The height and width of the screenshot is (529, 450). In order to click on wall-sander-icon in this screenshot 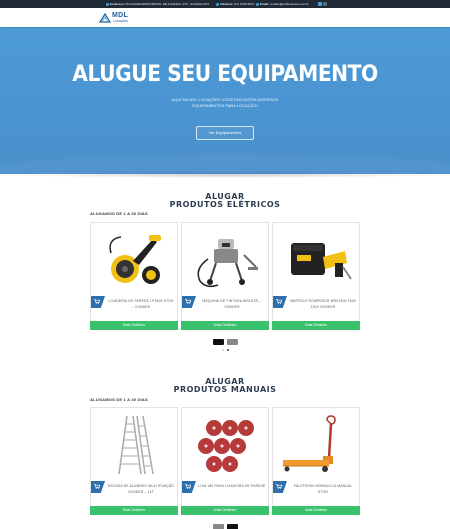, I will do `click(135, 259)`.